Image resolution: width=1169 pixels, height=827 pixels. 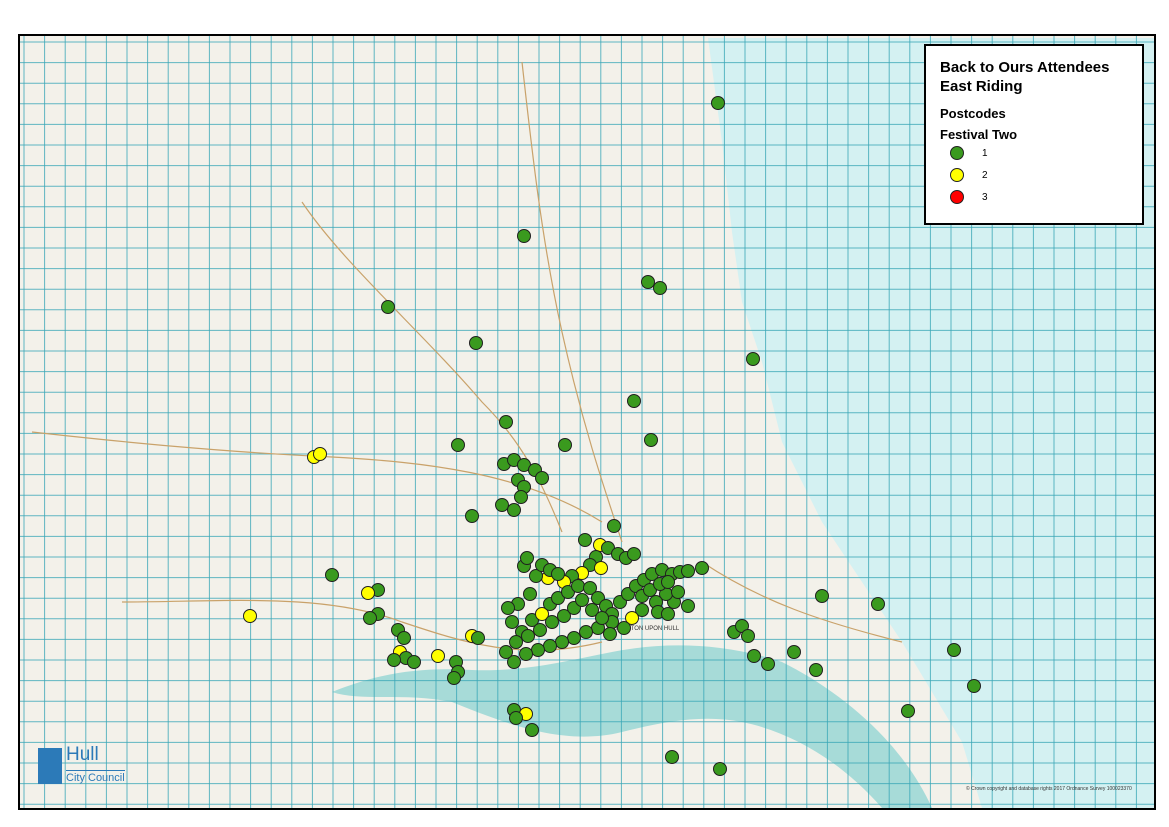 What do you see at coordinates (82, 754) in the screenshot?
I see `logo-name: Hull` at bounding box center [82, 754].